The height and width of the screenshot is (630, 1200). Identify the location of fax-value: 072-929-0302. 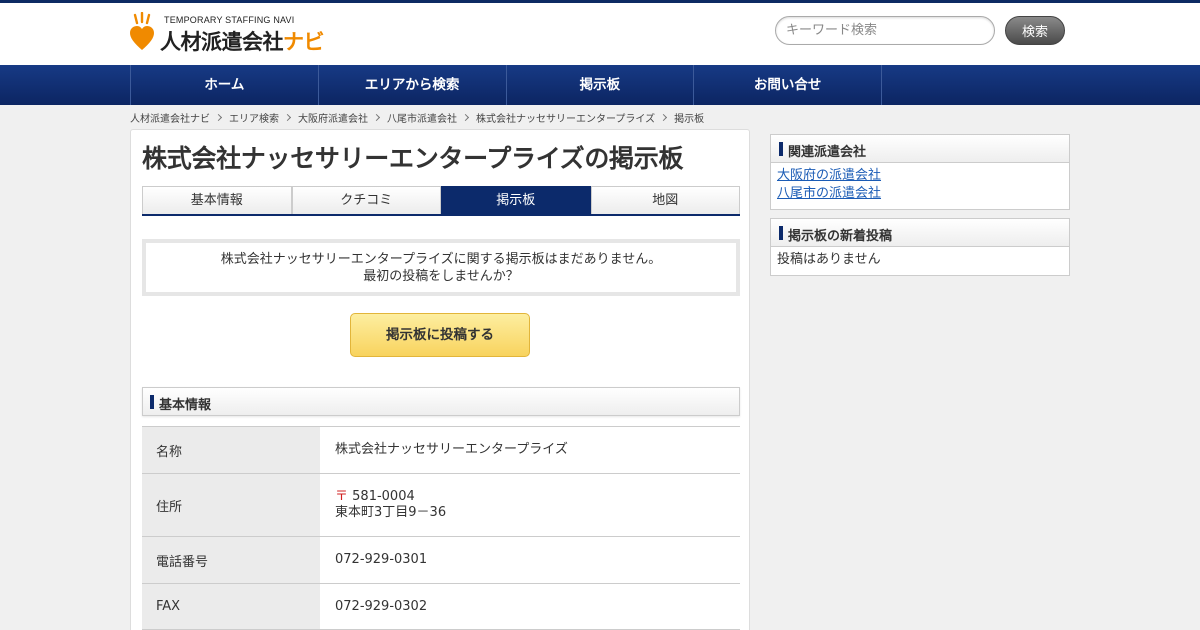
(381, 606).